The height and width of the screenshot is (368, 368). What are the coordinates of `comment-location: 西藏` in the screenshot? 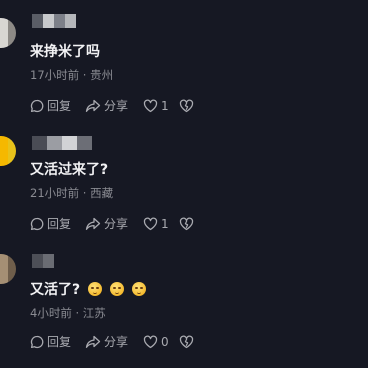 It's located at (102, 193).